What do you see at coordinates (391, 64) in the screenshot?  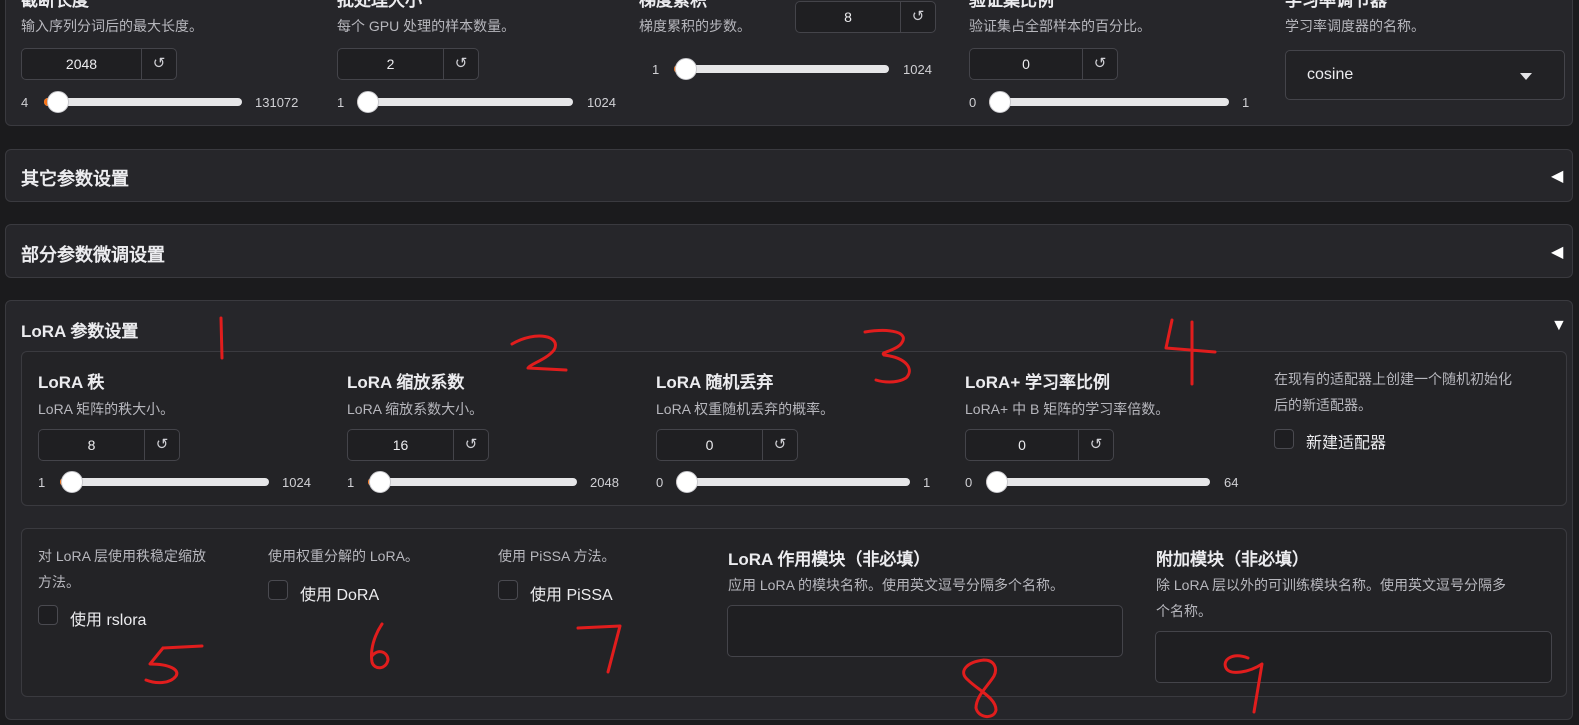 I see `batch-size-value: 2` at bounding box center [391, 64].